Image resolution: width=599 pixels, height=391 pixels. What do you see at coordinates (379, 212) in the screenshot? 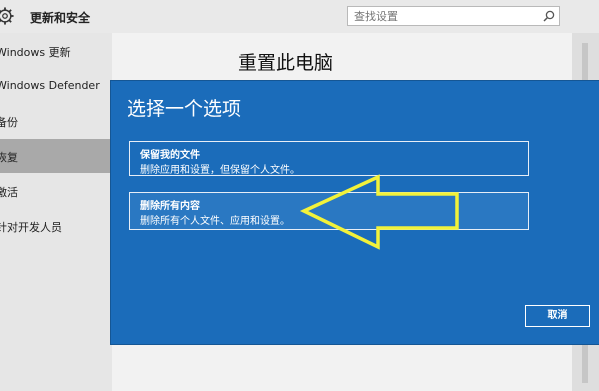
I see `annotation-arrow-icon` at bounding box center [379, 212].